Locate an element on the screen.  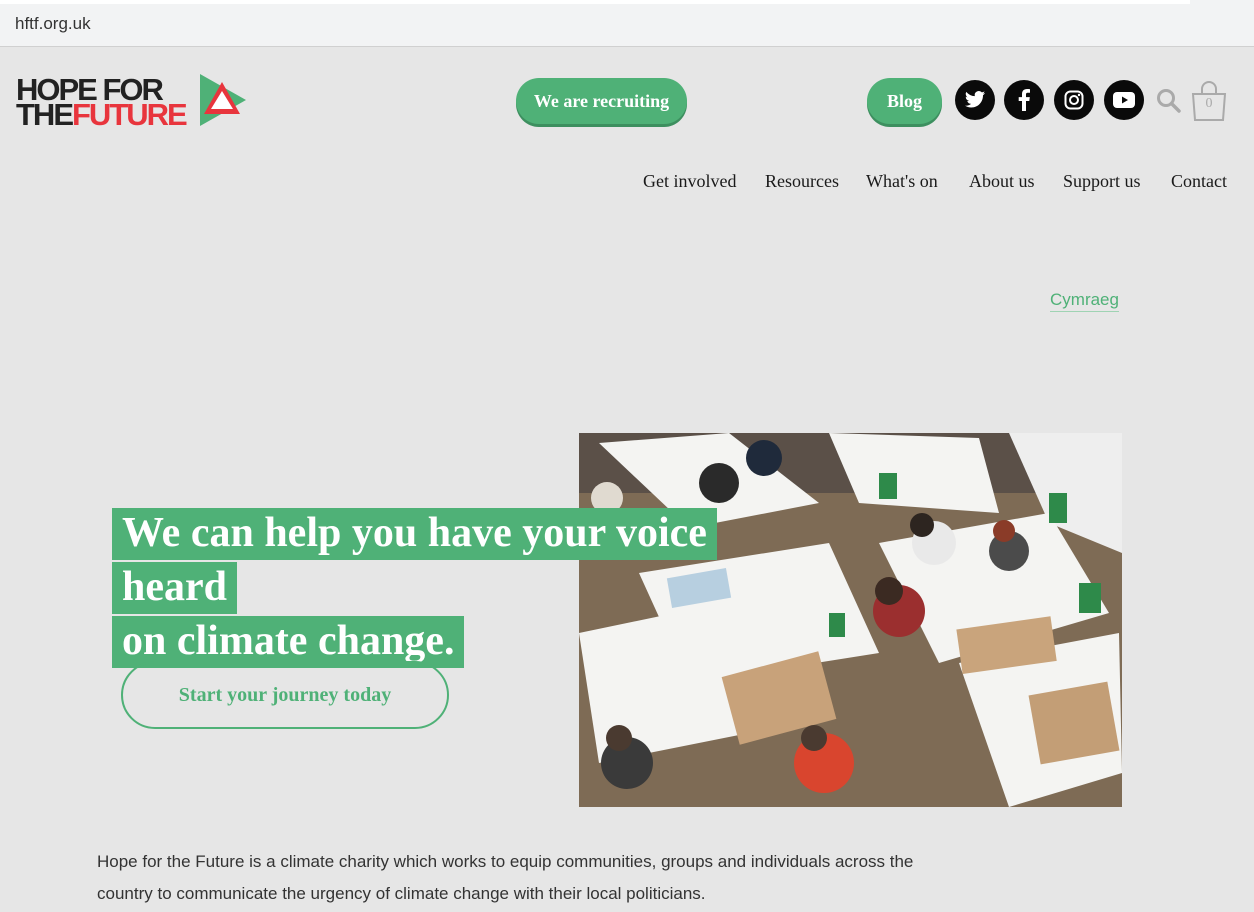
url-text: hftf.org.uk is located at coordinates (53, 24).